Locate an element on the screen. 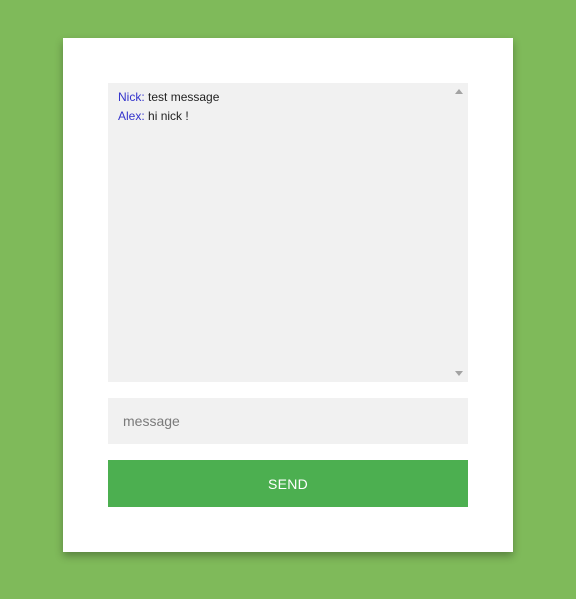 This screenshot has height=599, width=576. chat-message: Alex: hi nick ! is located at coordinates (283, 116).